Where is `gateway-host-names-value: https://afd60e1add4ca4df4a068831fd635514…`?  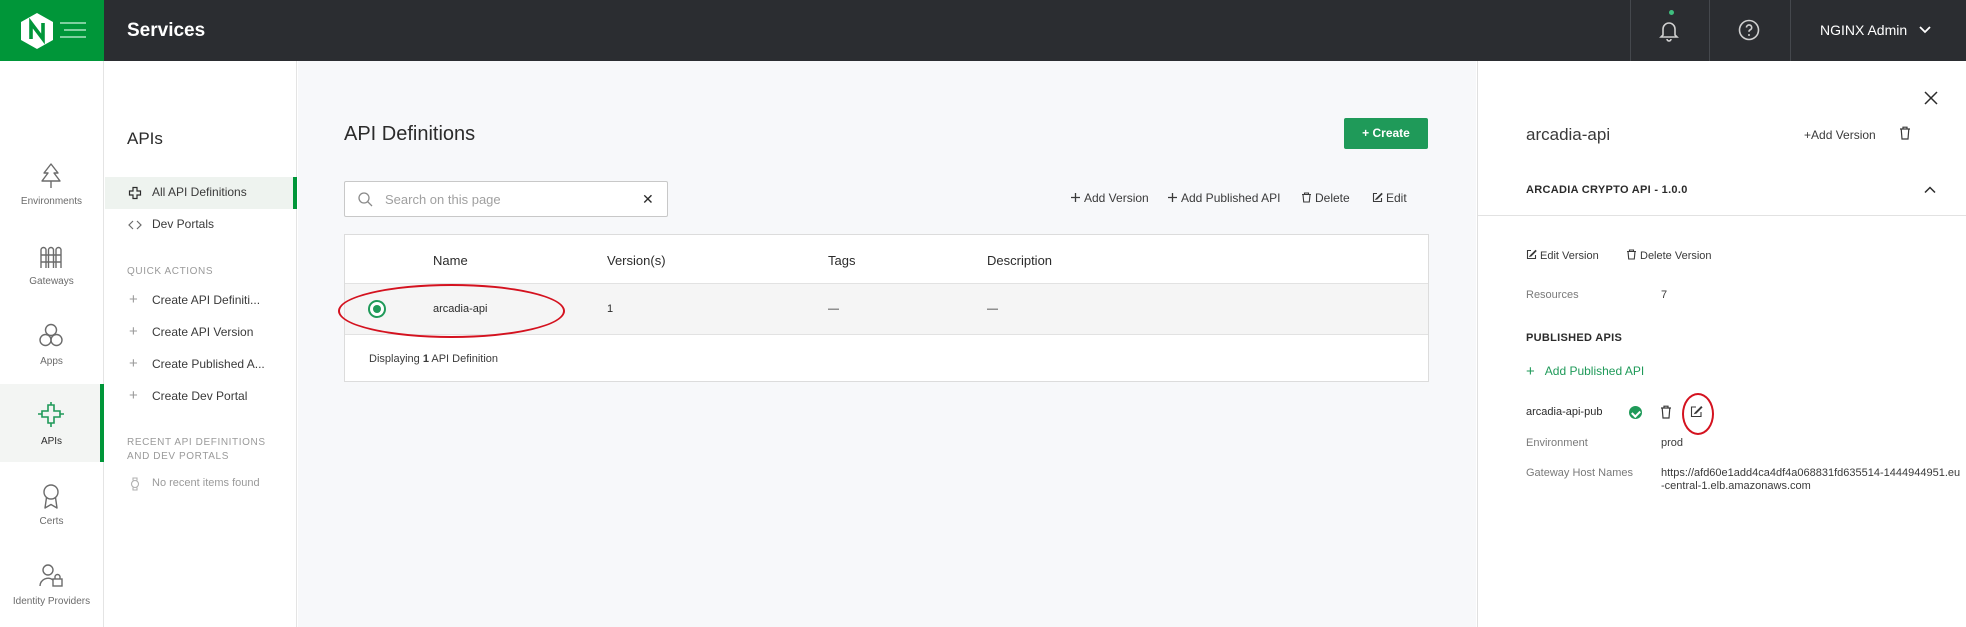
gateway-host-names-value: https://afd60e1add4ca4df4a068831fd635514… is located at coordinates (1811, 479).